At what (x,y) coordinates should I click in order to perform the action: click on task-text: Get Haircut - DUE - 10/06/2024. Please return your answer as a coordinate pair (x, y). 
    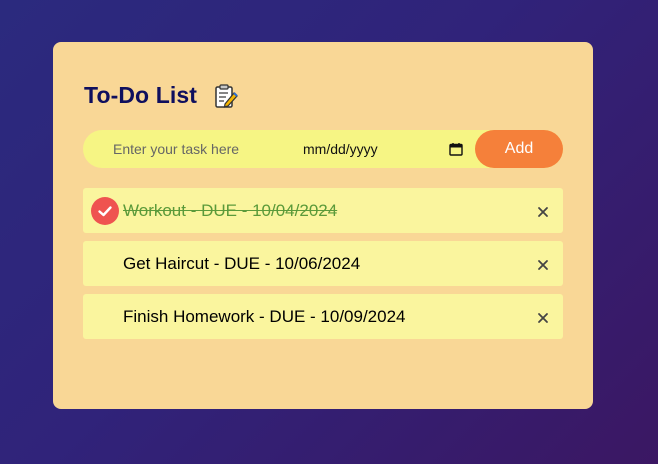
    Looking at the image, I should click on (242, 263).